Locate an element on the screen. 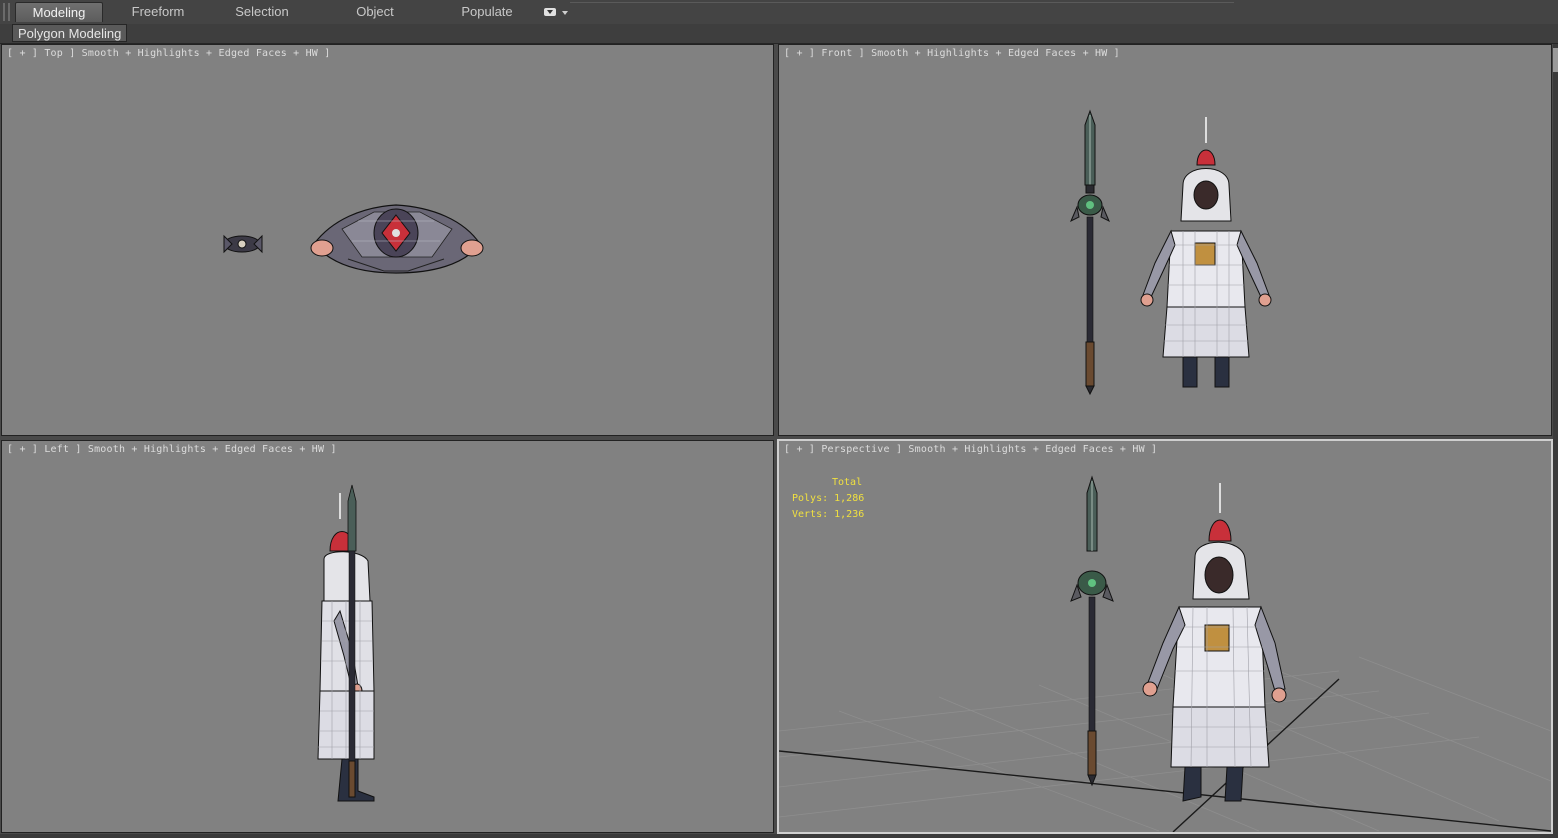 The image size is (1558, 838). spear-top-view is located at coordinates (243, 244).